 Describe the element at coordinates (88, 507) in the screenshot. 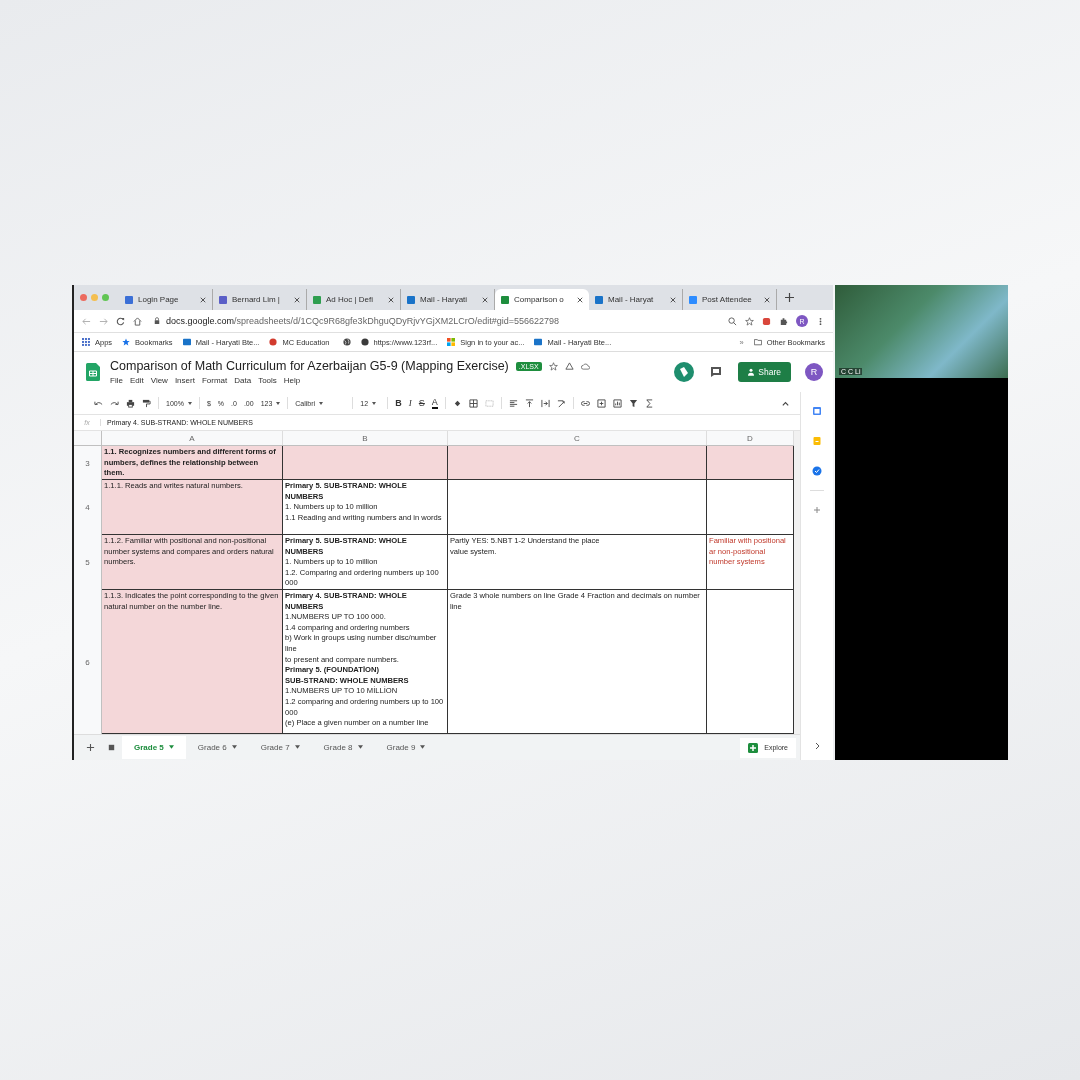

I see `row-header: 4` at that location.